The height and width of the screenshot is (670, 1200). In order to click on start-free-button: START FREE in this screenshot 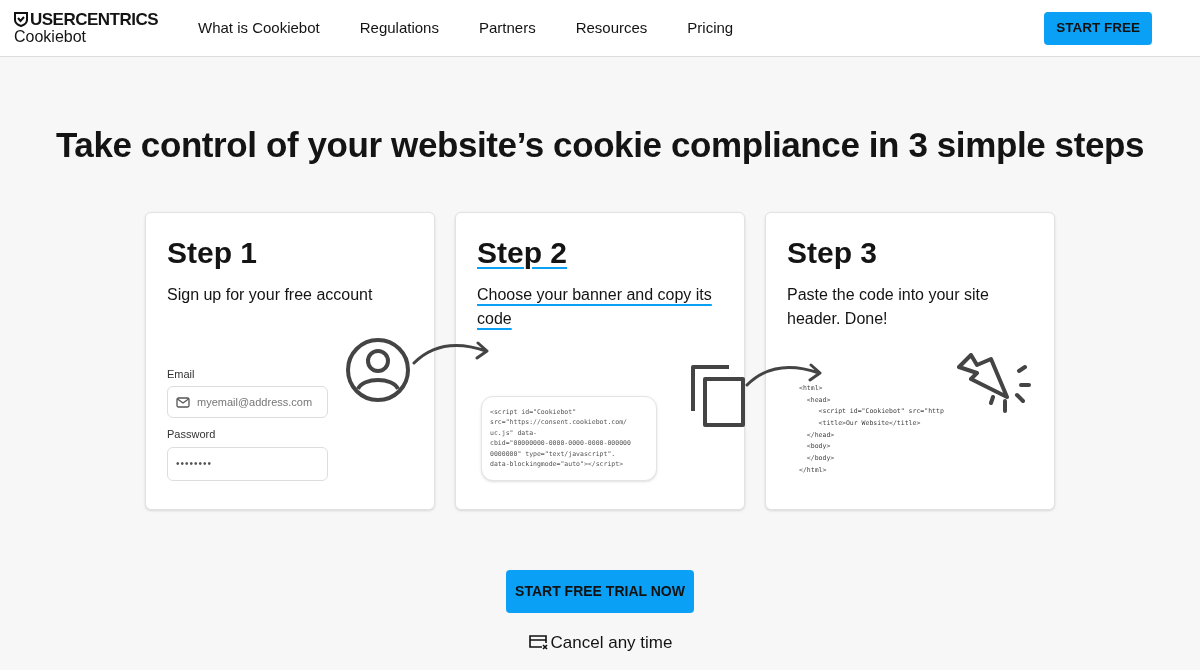, I will do `click(1098, 28)`.